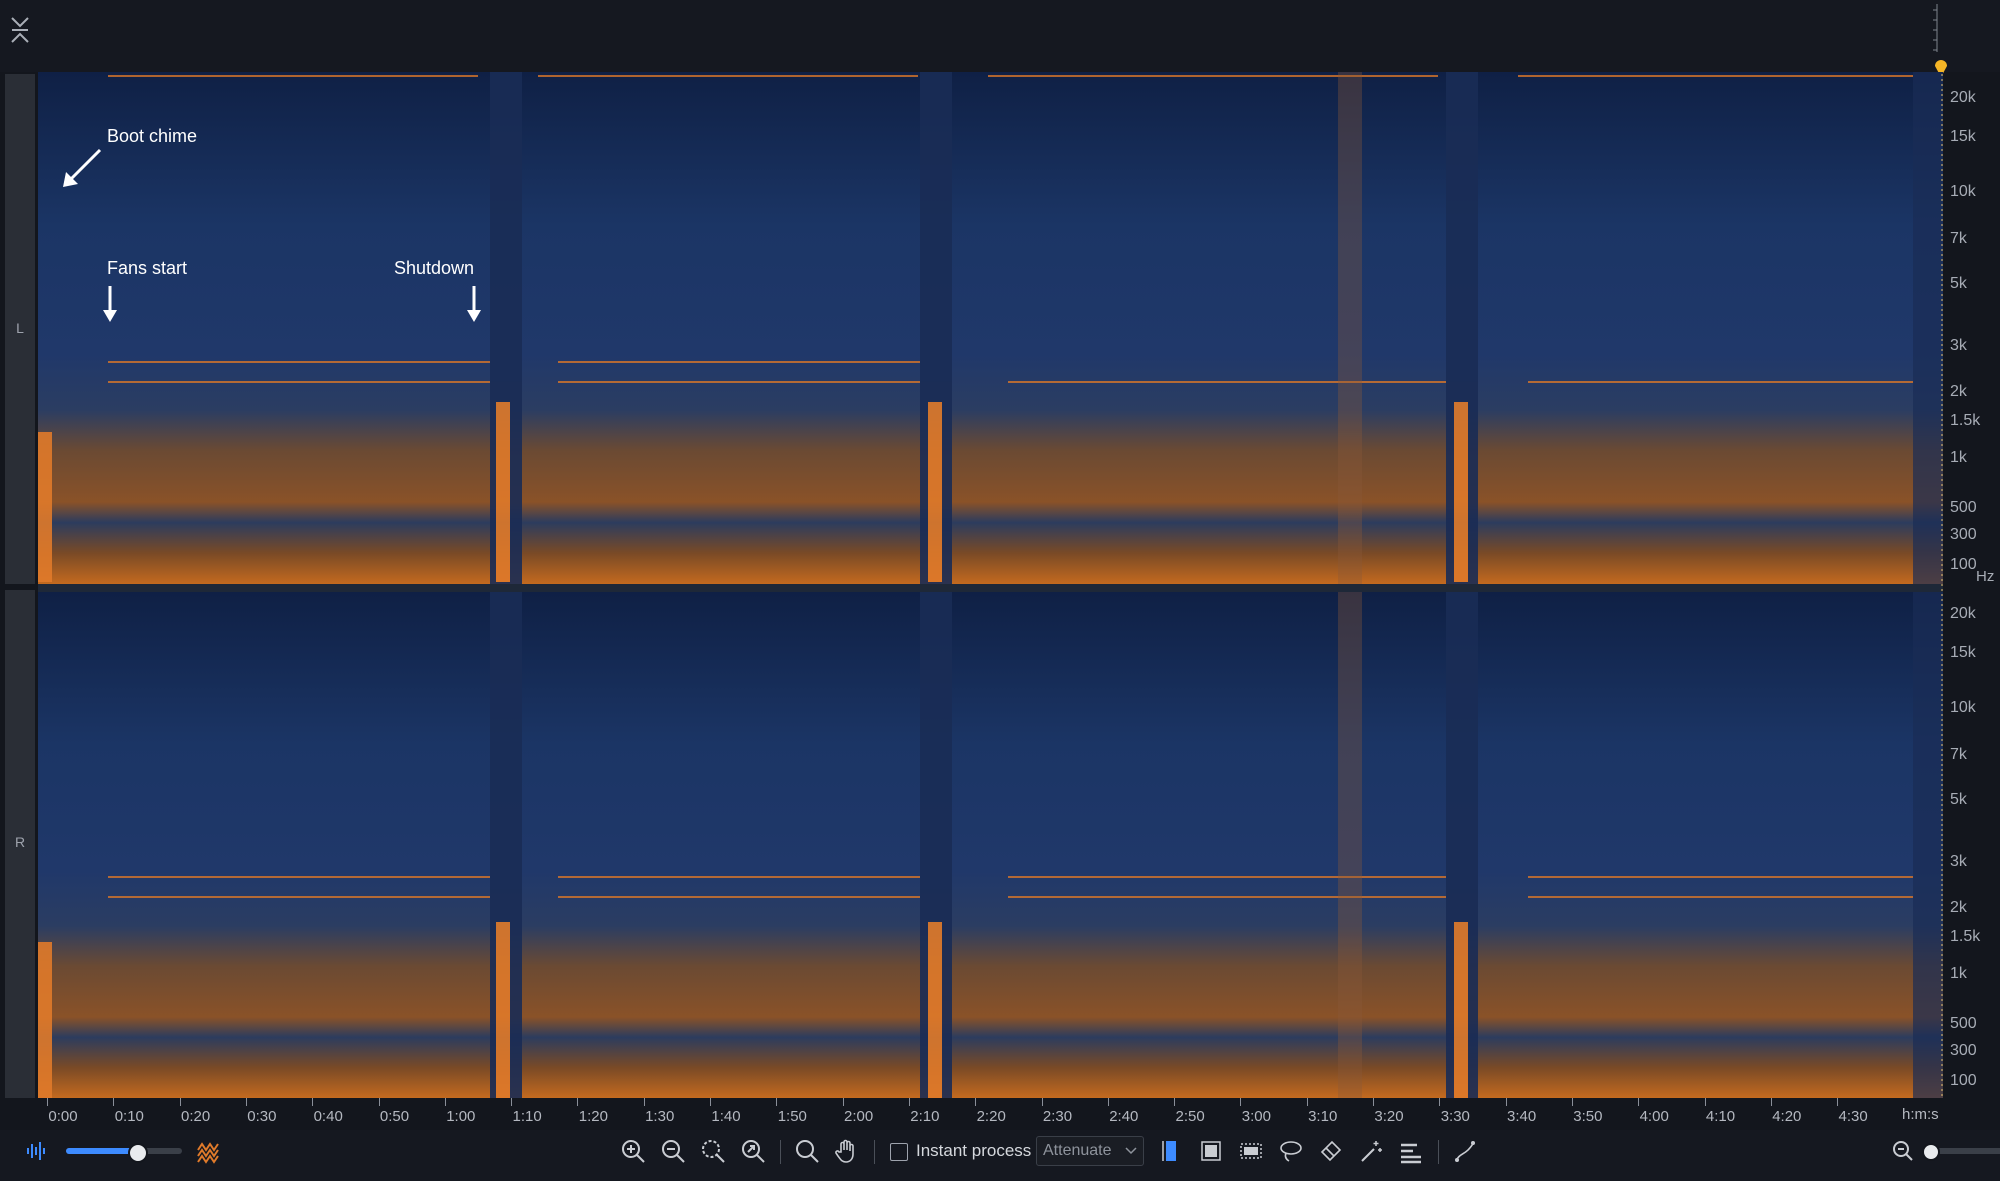 The height and width of the screenshot is (1181, 2000). I want to click on zoom-selection-button, so click(713, 1151).